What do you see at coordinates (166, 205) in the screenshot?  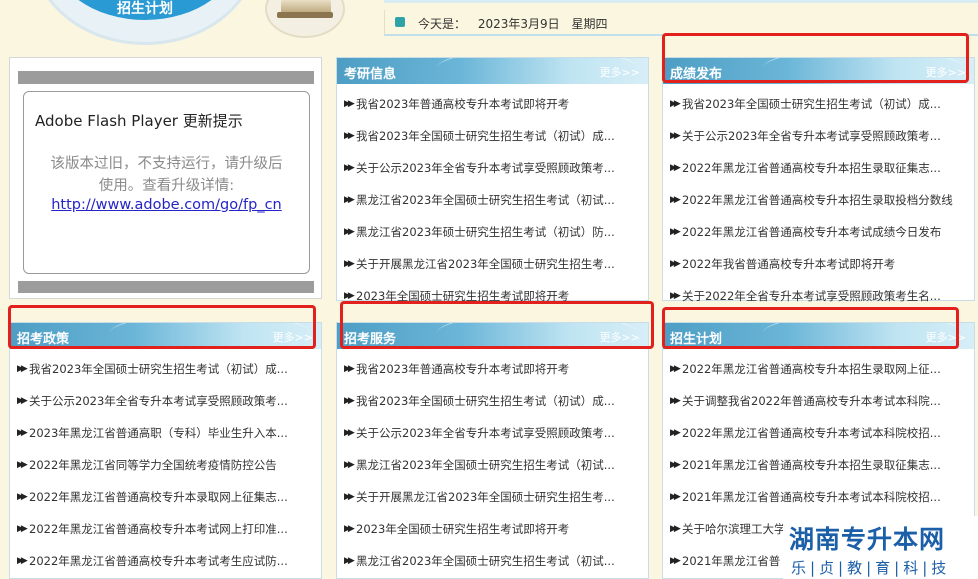 I see `flash-update-link: http://www.adobe.com/go/fp_cn` at bounding box center [166, 205].